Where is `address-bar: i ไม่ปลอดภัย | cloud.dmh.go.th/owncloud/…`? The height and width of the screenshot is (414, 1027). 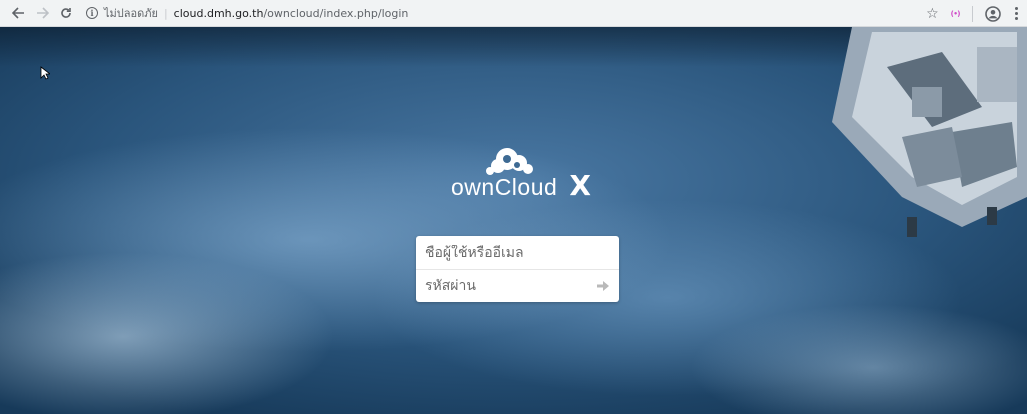
address-bar: i ไม่ปลอดภัย | cloud.dmh.go.th/owncloud/… is located at coordinates (247, 13).